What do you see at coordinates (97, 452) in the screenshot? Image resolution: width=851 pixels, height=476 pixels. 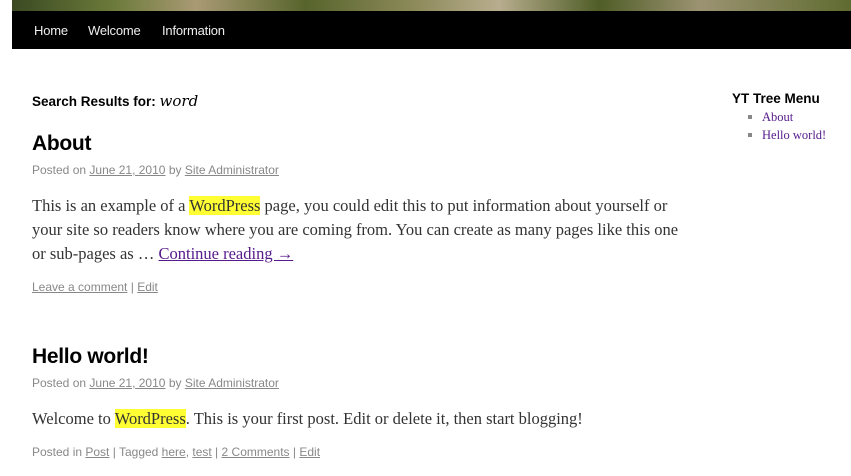 I see `category-link: Post` at bounding box center [97, 452].